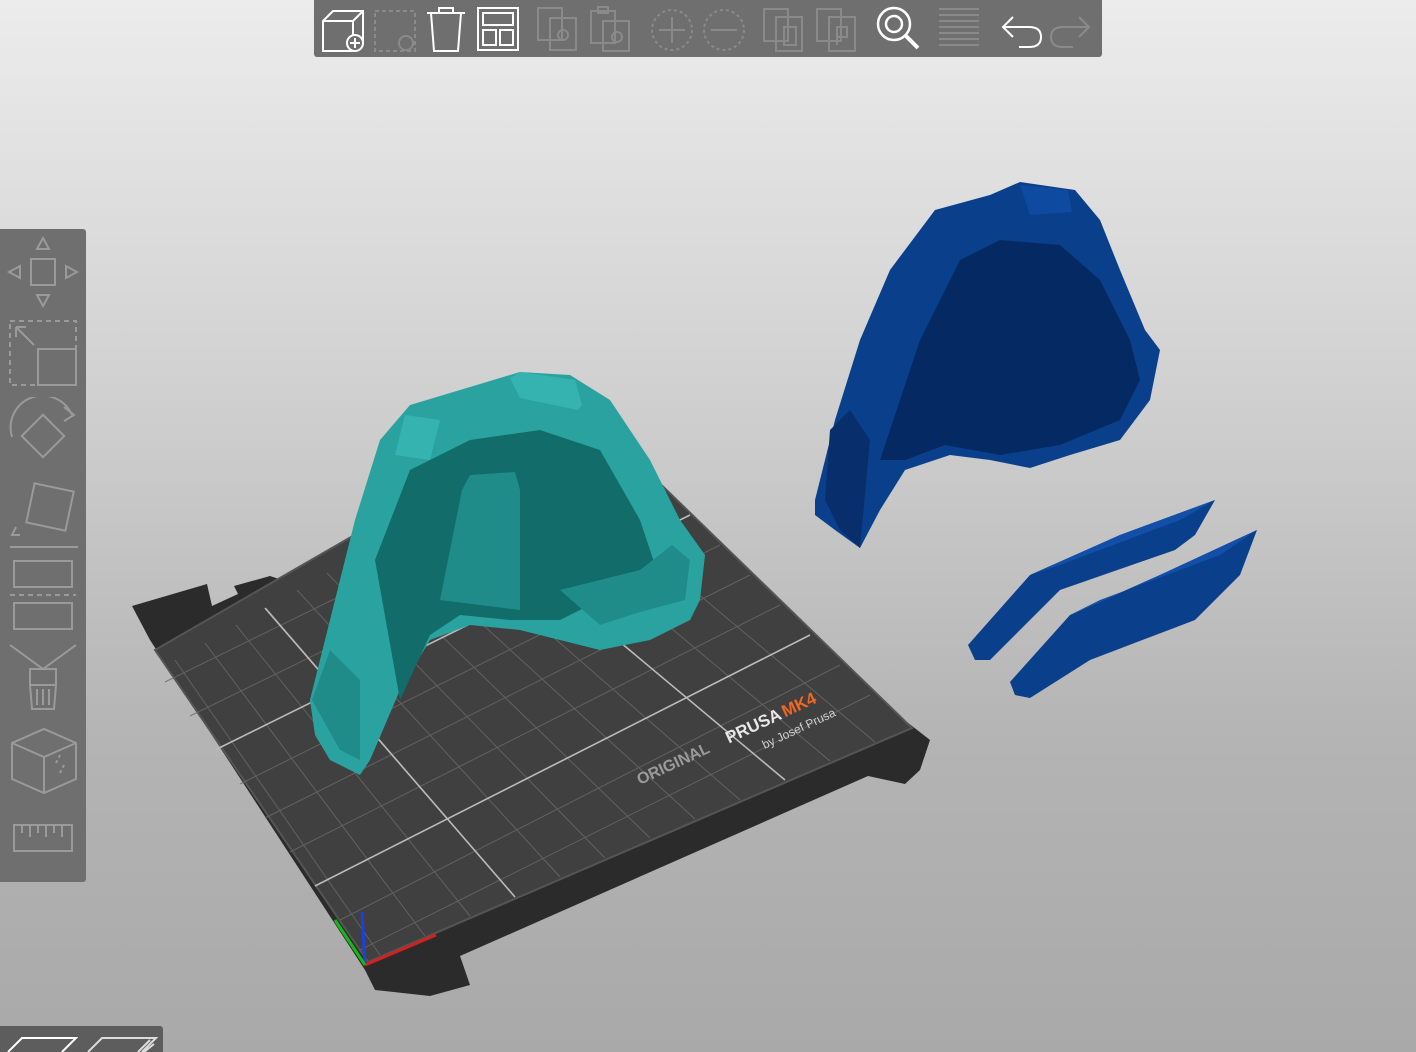 The width and height of the screenshot is (1416, 1052). Describe the element at coordinates (42, 1044) in the screenshot. I see `3d-editor-icon` at that location.